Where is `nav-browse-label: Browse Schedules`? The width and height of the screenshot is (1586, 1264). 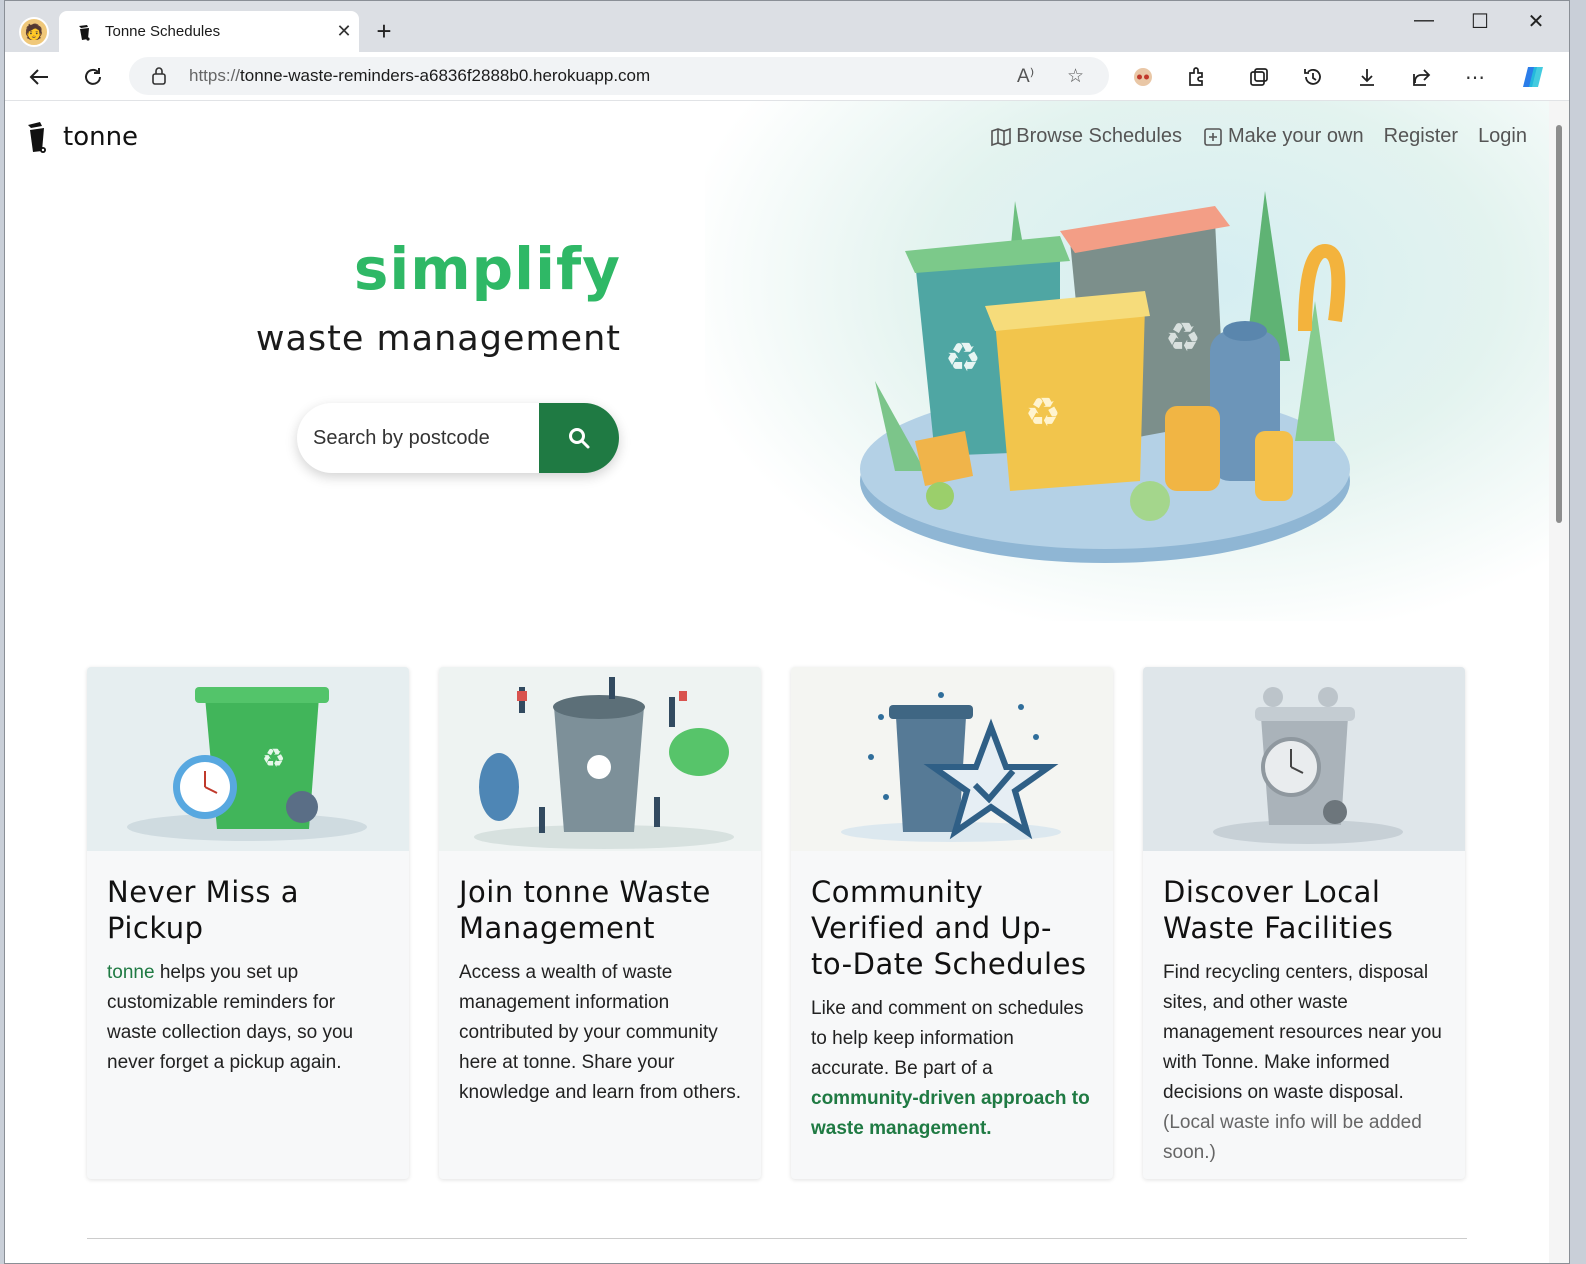
nav-browse-label: Browse Schedules is located at coordinates (1099, 136).